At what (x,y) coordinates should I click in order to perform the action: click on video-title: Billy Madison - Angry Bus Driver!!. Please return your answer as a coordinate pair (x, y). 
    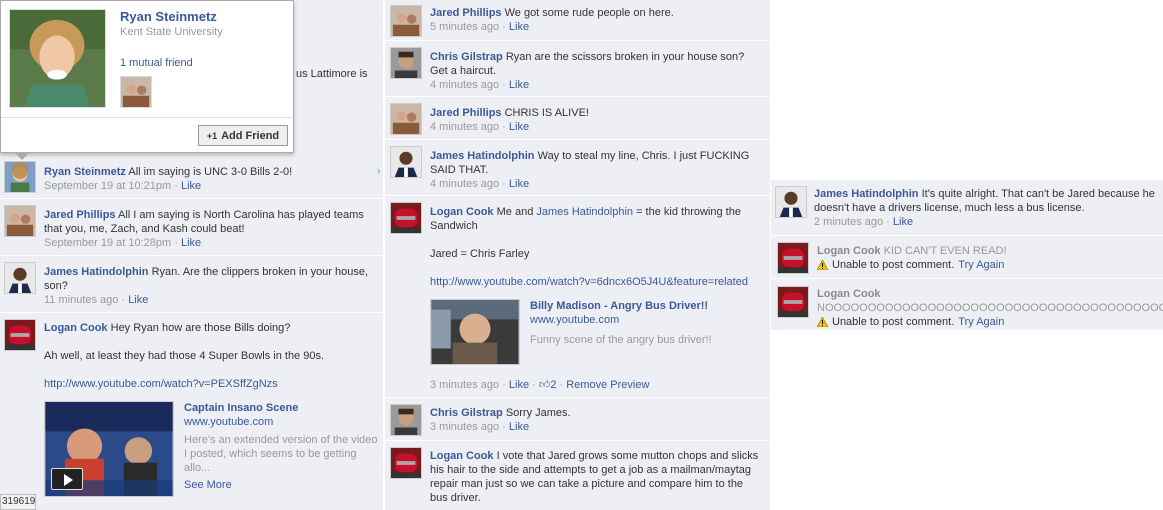
    Looking at the image, I should click on (647, 306).